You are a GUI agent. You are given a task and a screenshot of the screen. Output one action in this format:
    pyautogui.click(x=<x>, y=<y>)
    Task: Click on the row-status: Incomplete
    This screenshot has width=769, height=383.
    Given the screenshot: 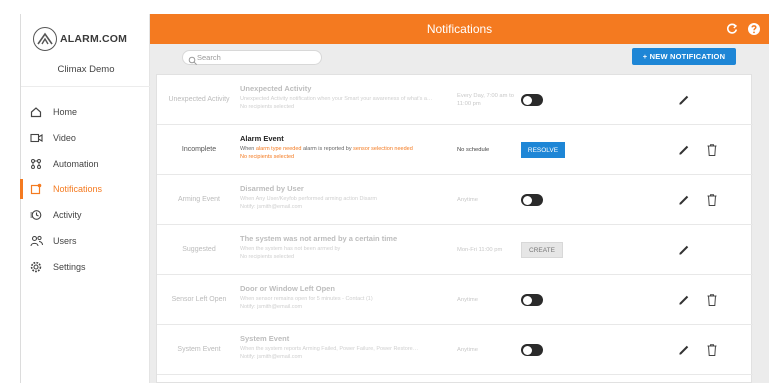 What is the action you would take?
    pyautogui.click(x=199, y=149)
    